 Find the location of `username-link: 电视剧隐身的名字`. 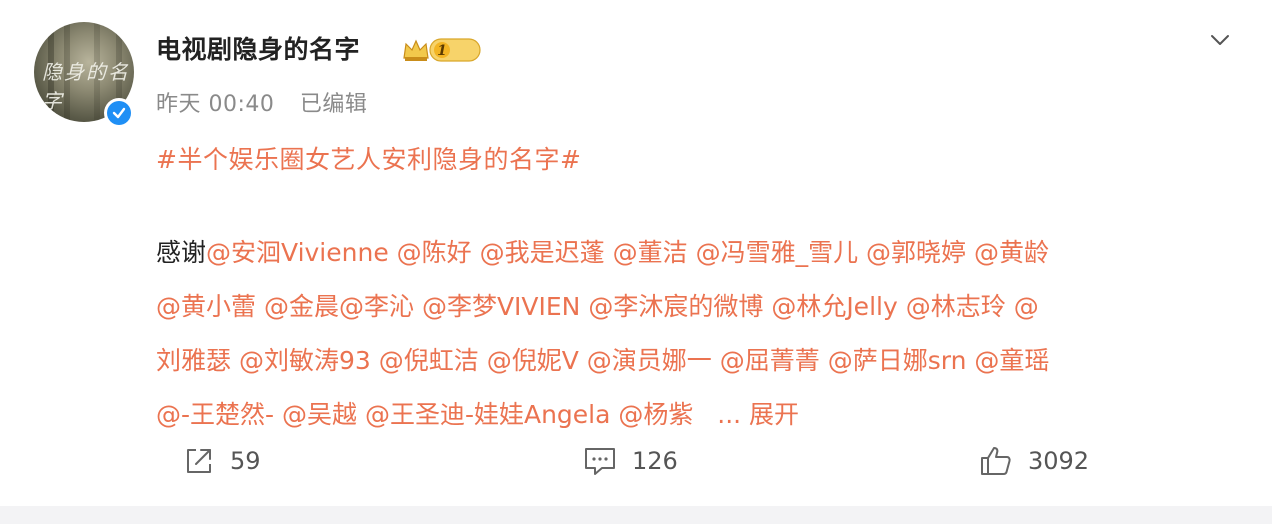

username-link: 电视剧隐身的名字 is located at coordinates (258, 48).